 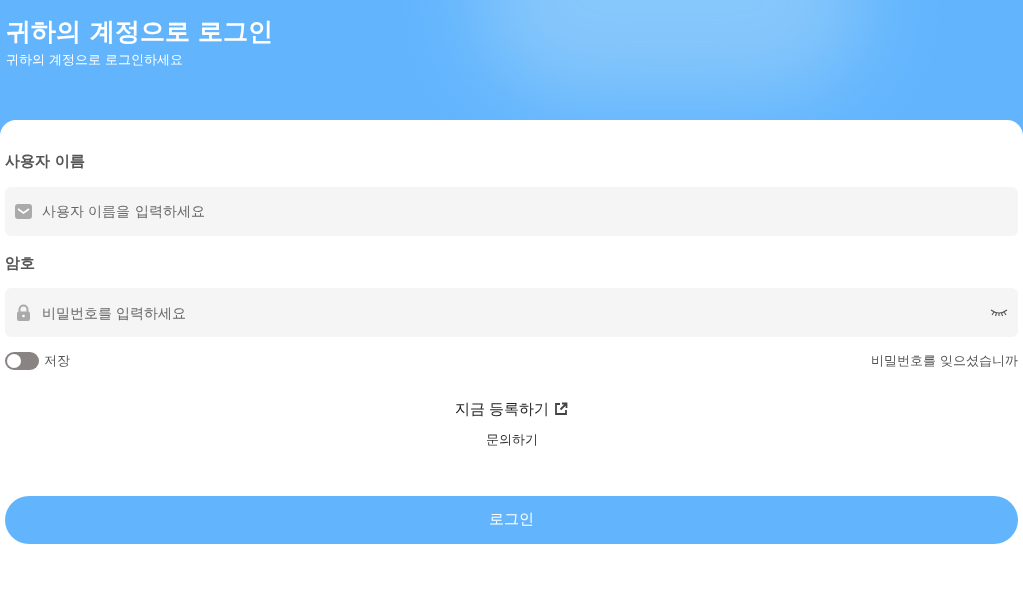 What do you see at coordinates (944, 361) in the screenshot?
I see `forgot-password-link: 비밀번호를 잊으셨습니까` at bounding box center [944, 361].